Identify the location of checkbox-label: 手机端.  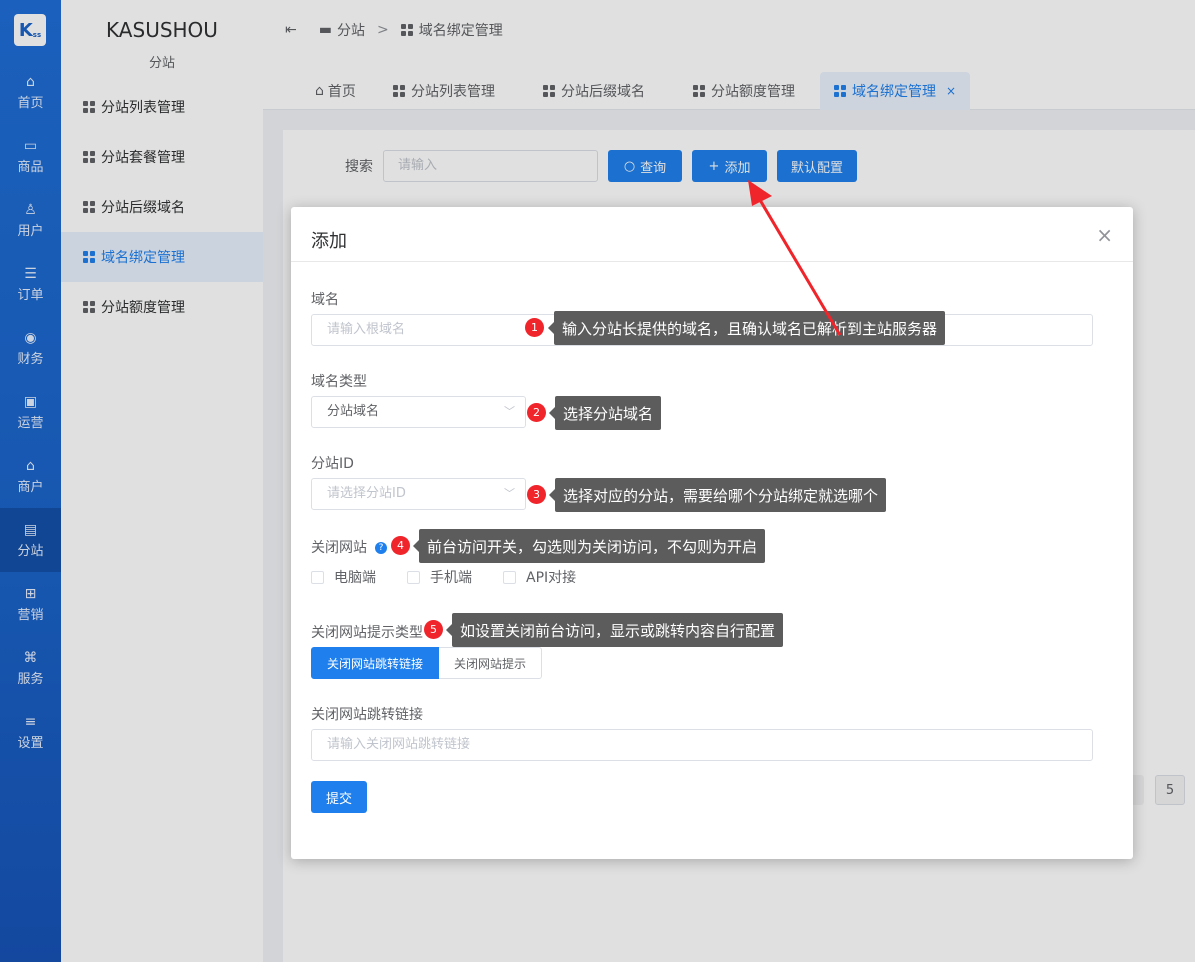
(451, 578).